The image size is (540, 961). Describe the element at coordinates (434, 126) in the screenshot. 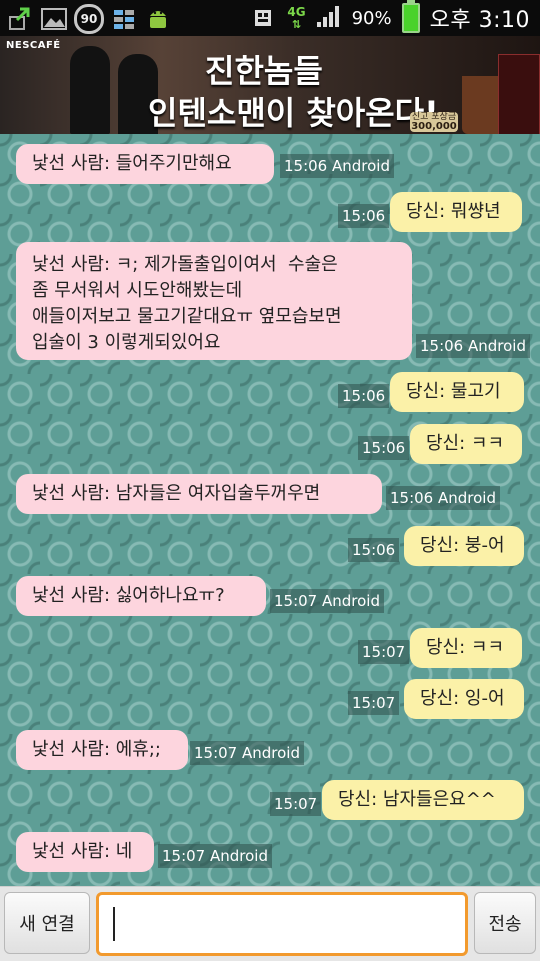

I see `ad-badge-line2: 300,000` at that location.